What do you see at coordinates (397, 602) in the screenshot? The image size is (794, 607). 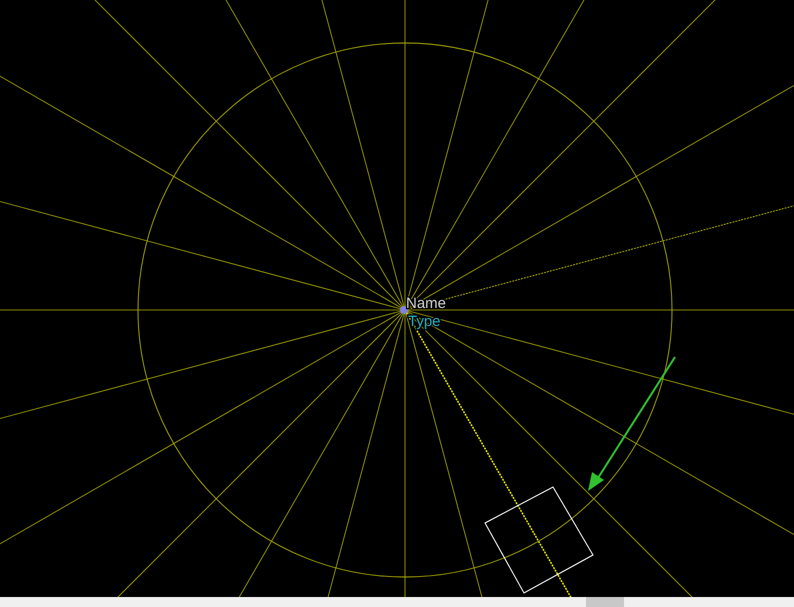 I see `horizontal-scrollbar` at bounding box center [397, 602].